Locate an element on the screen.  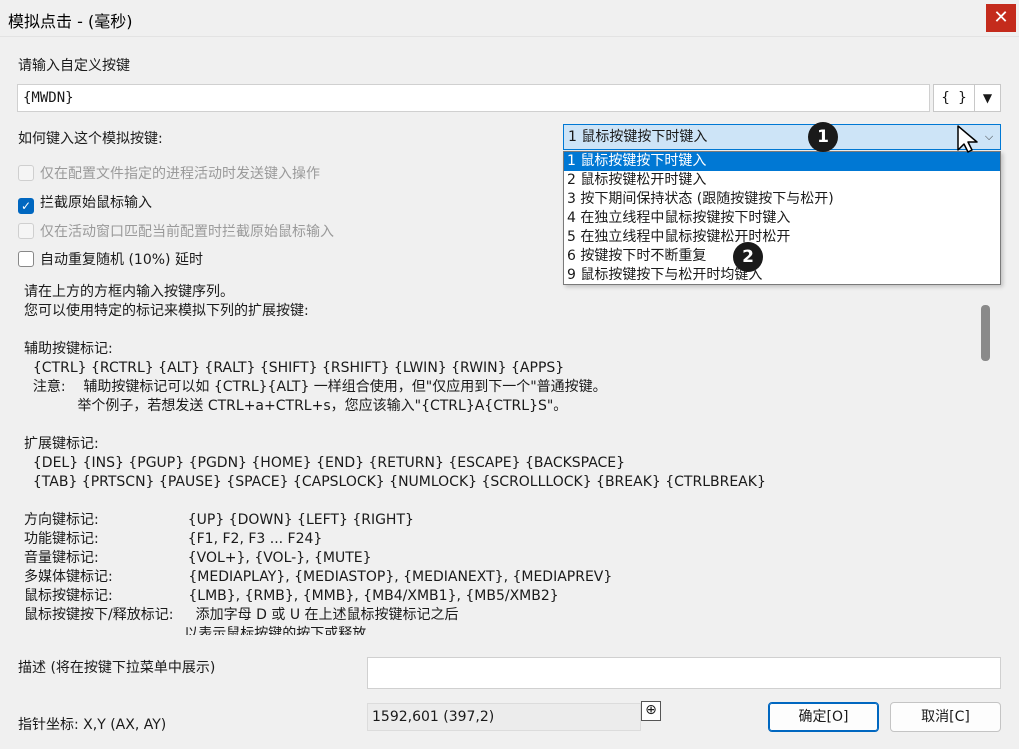
custom-key-label: 请输入自定义按键 is located at coordinates (74, 66).